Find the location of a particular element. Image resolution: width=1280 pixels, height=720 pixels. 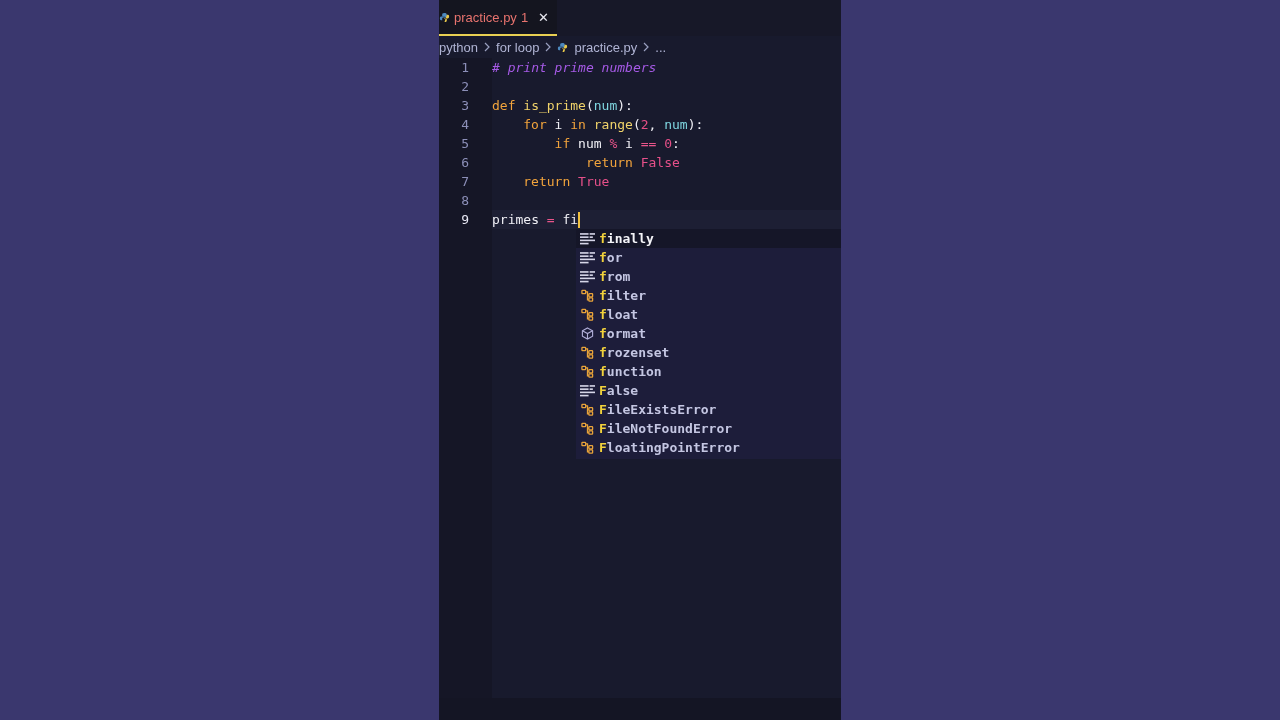

line-number: 6 is located at coordinates (465, 163).